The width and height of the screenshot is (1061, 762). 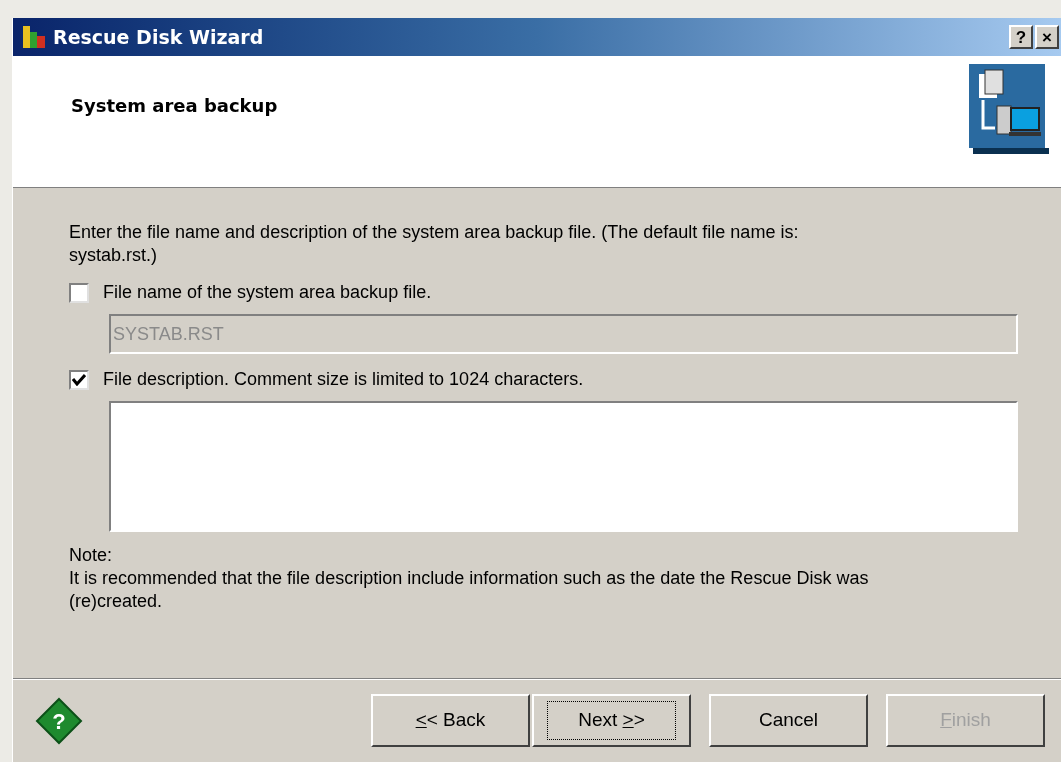 I want to click on note-text: It is recommended that the file description include information such as the date the Rescue Disk was (re)created., so click(x=469, y=590).